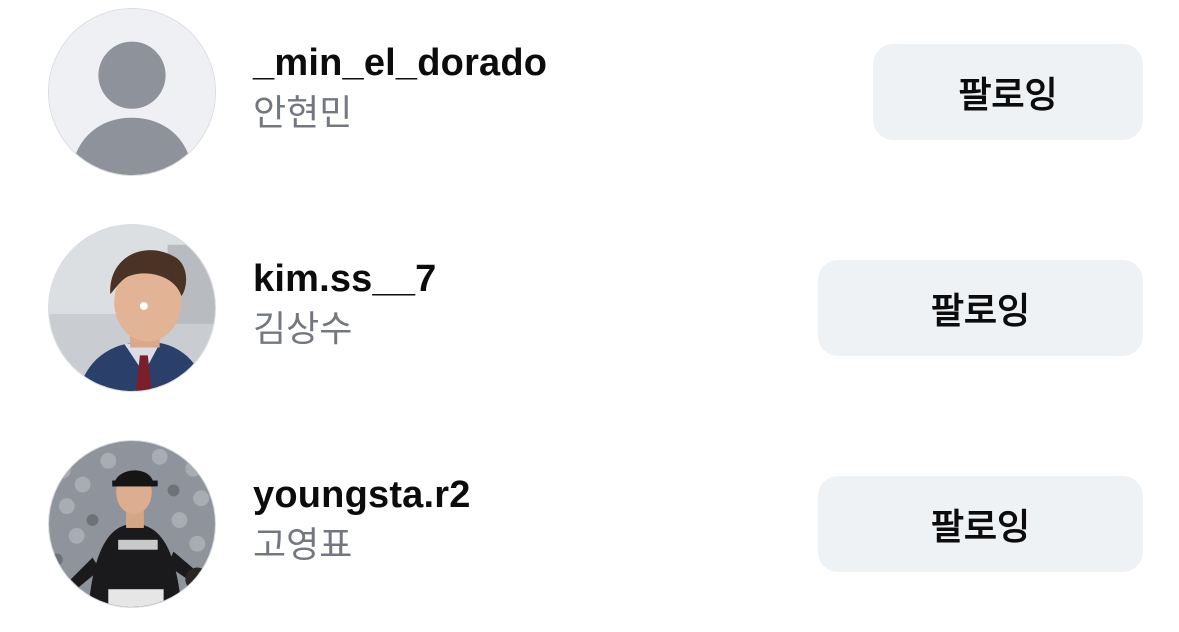  Describe the element at coordinates (400, 89) in the screenshot. I see `user-names: _min_el_dorado 안현민` at that location.